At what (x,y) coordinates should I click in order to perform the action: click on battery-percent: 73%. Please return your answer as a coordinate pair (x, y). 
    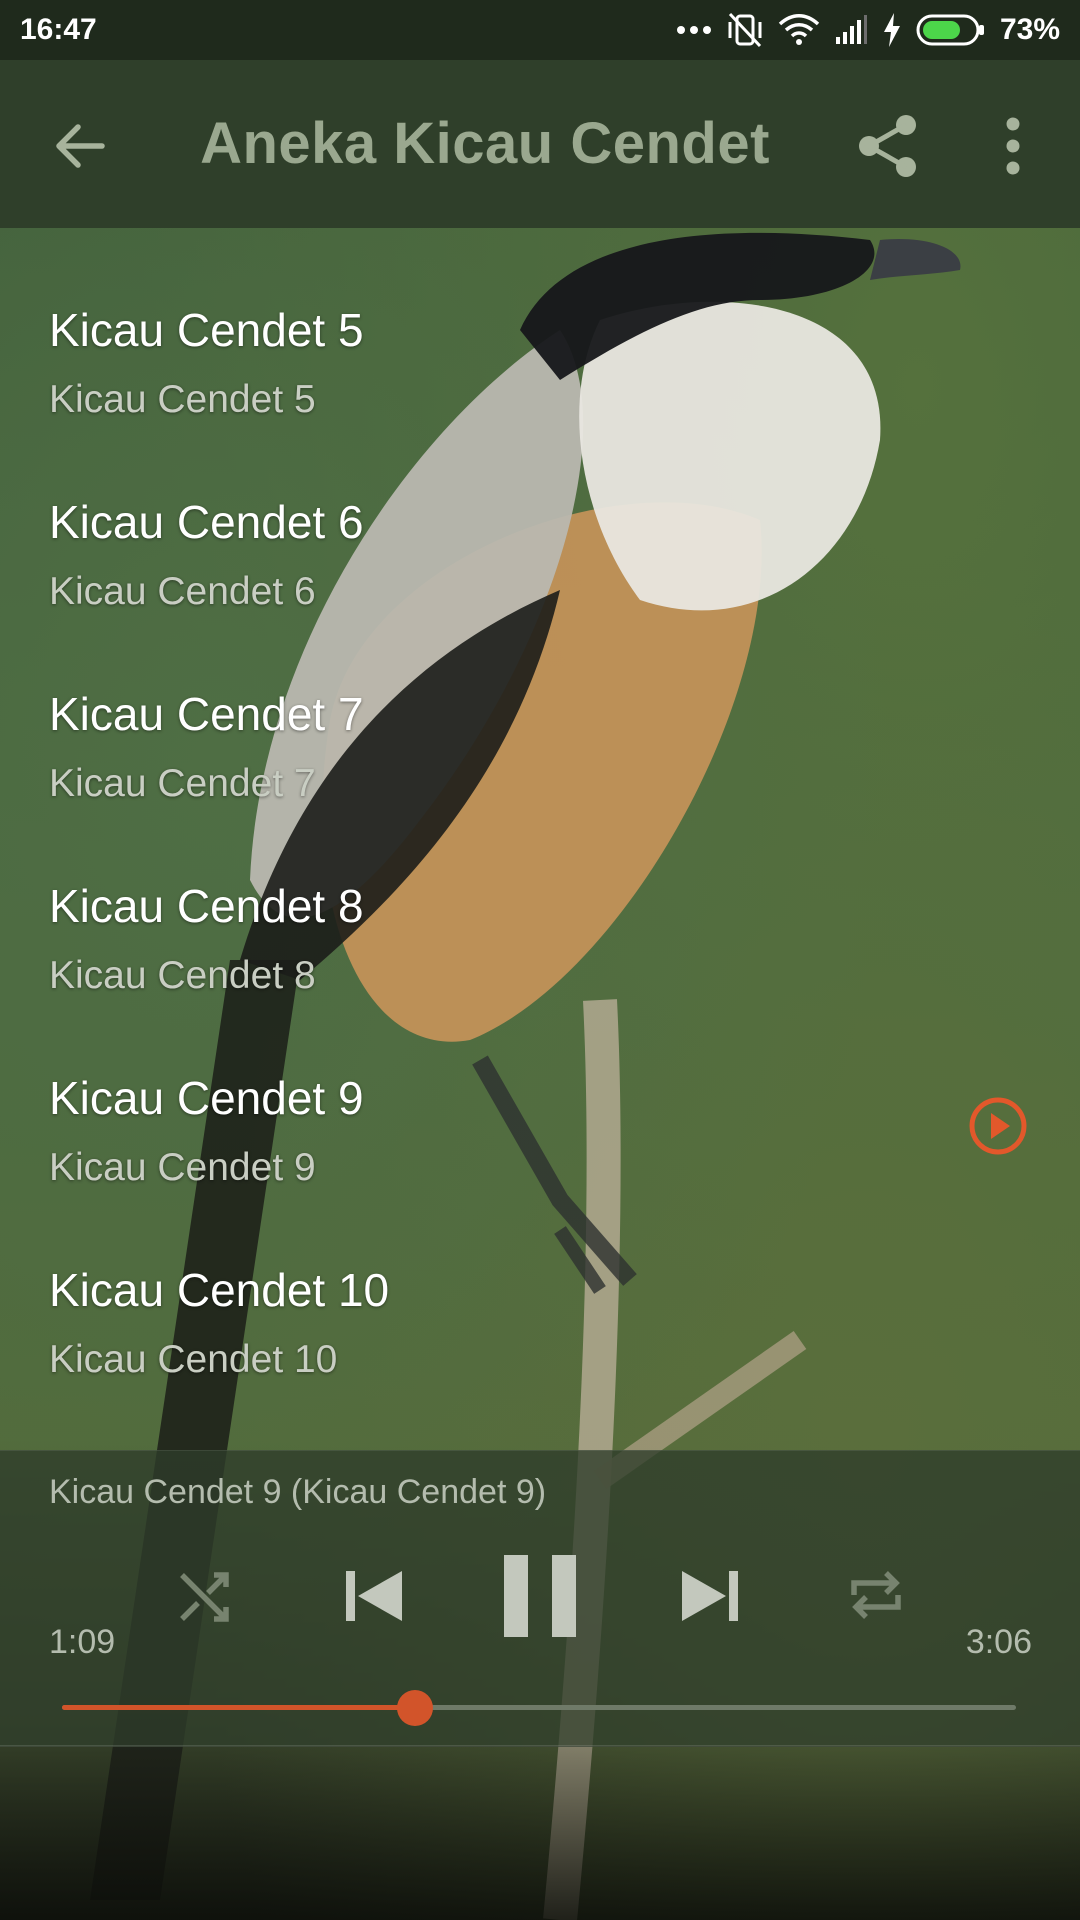
    Looking at the image, I should click on (1029, 29).